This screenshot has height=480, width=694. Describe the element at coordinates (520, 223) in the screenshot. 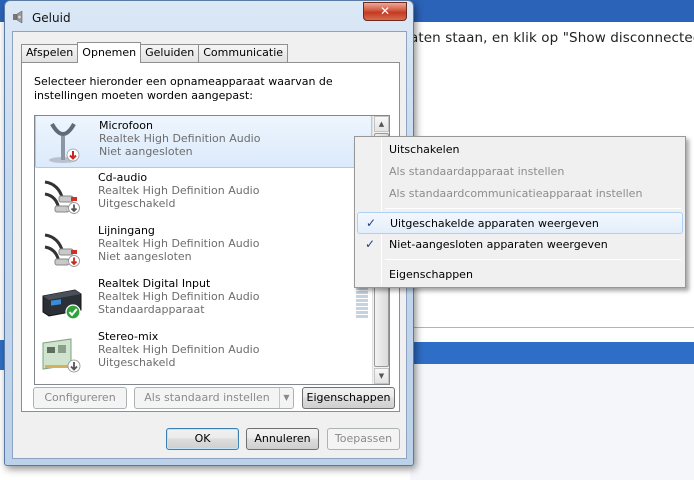

I see `menu-item-show-disabled-devices: ✓ Uitgeschakelde apparaten weergeven` at that location.